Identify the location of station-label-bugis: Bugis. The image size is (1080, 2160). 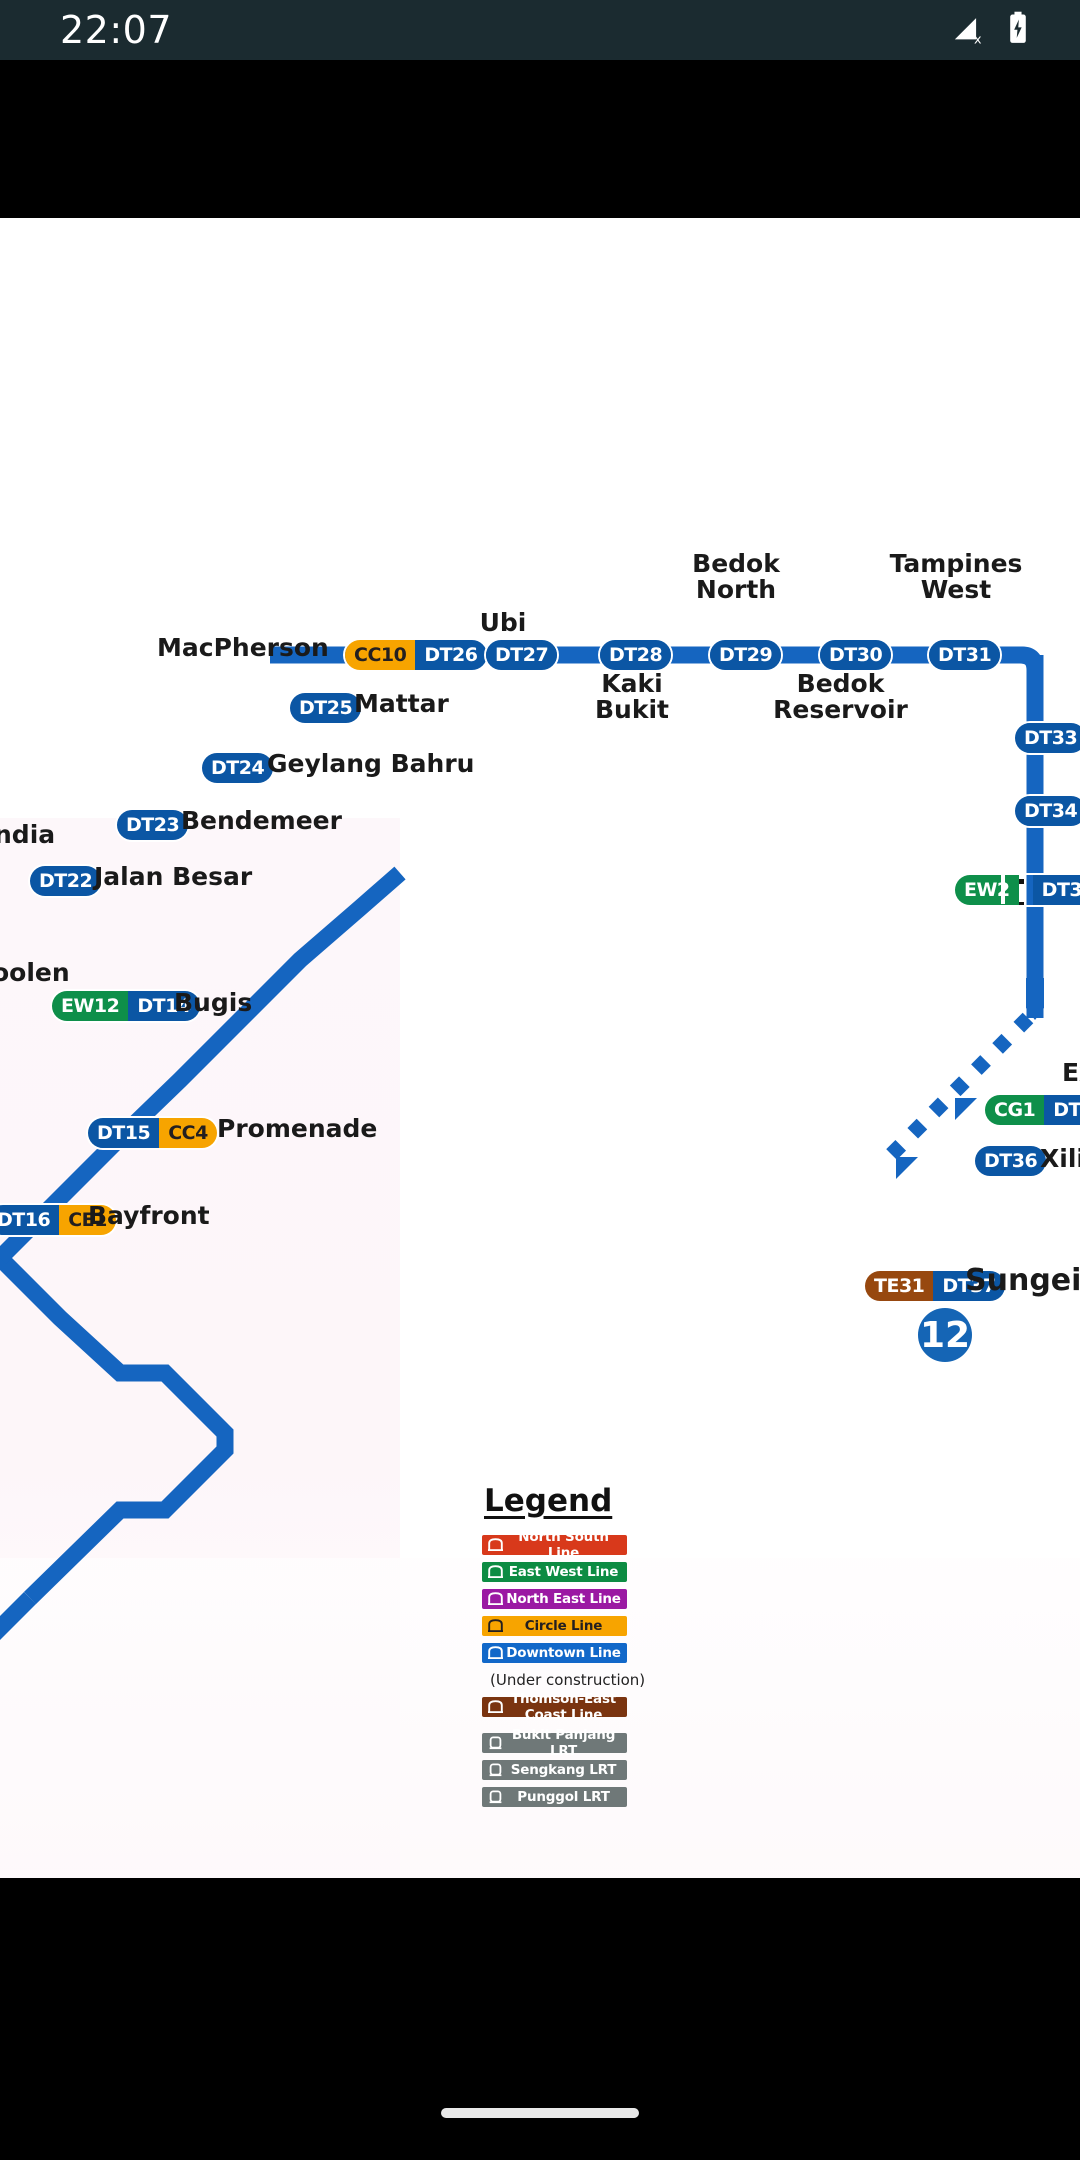
(213, 1002).